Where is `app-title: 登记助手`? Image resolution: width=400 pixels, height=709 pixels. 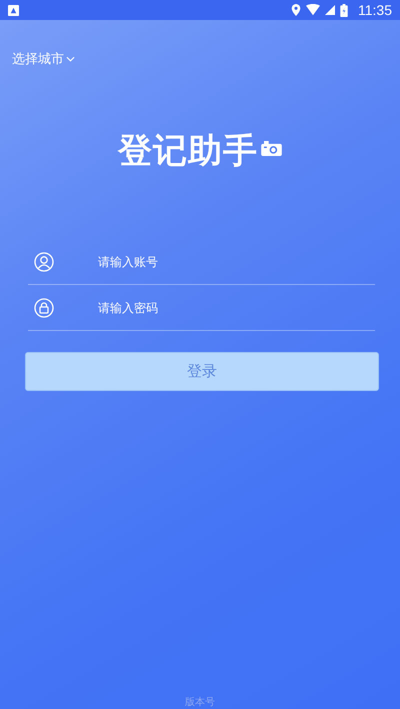
app-title: 登记助手 is located at coordinates (188, 151).